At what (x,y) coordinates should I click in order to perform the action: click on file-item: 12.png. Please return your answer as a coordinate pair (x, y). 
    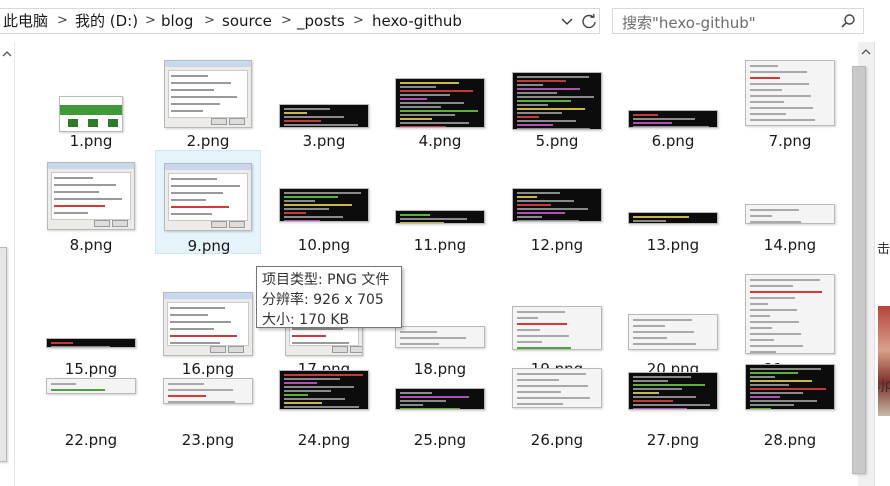
    Looking at the image, I should click on (557, 202).